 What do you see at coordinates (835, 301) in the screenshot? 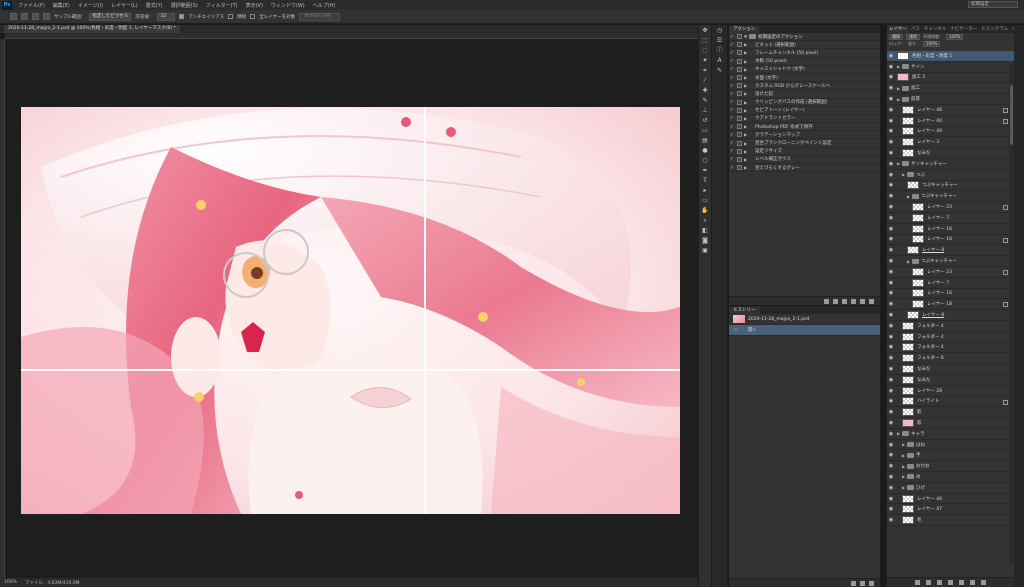
I see `record-icon` at bounding box center [835, 301].